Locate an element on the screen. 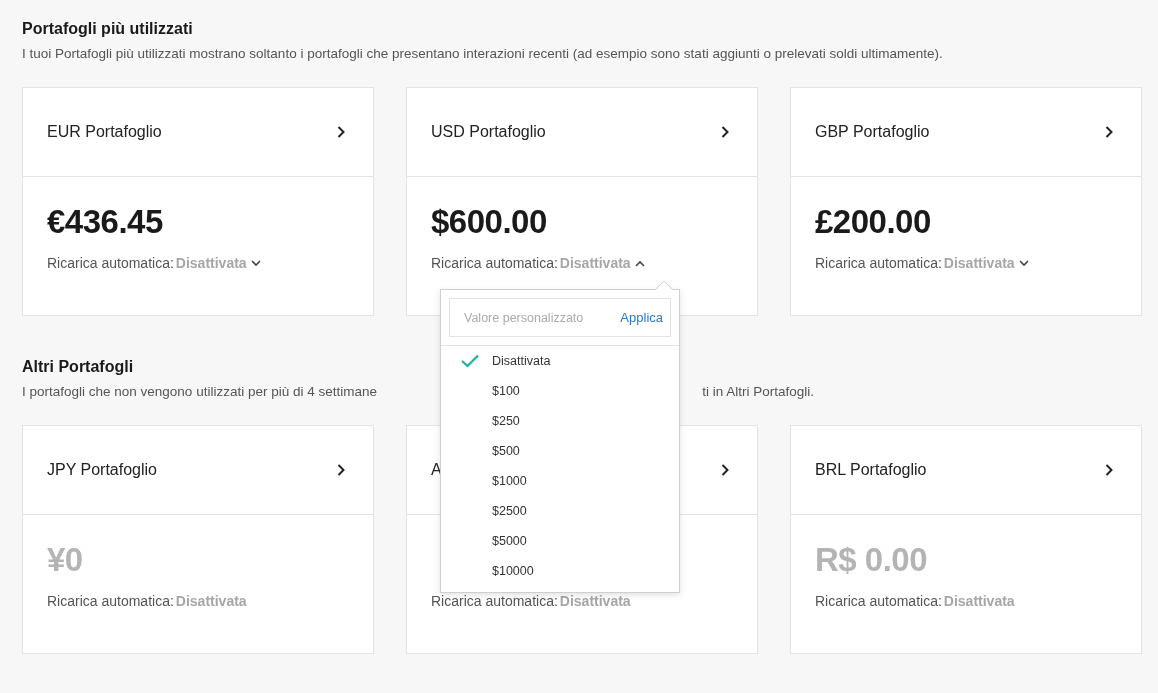  dropdown-option: $100 is located at coordinates (506, 391).